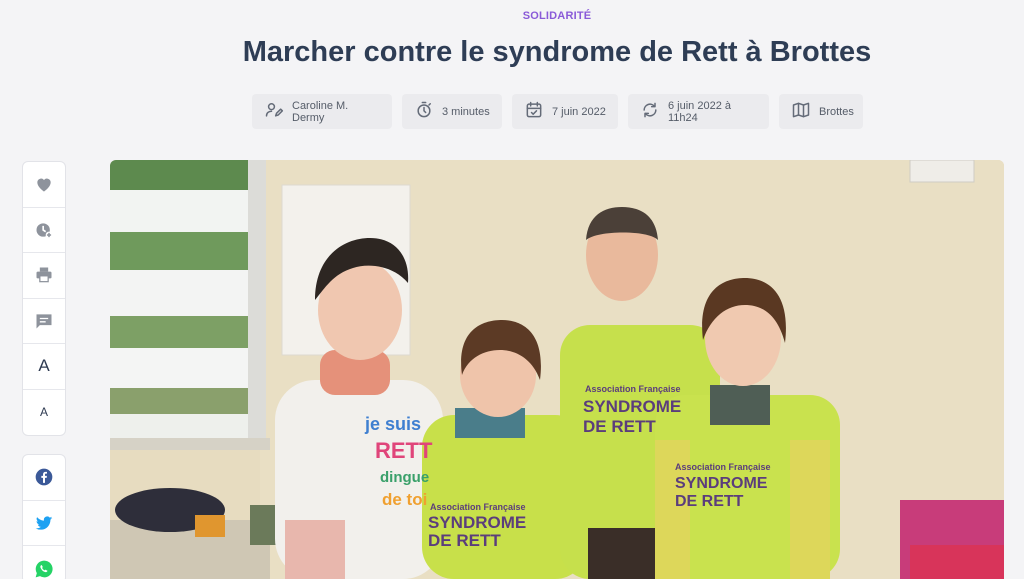 The height and width of the screenshot is (579, 1024). I want to click on updated-date-chip: 6 juin 2022 à 11h24, so click(698, 111).